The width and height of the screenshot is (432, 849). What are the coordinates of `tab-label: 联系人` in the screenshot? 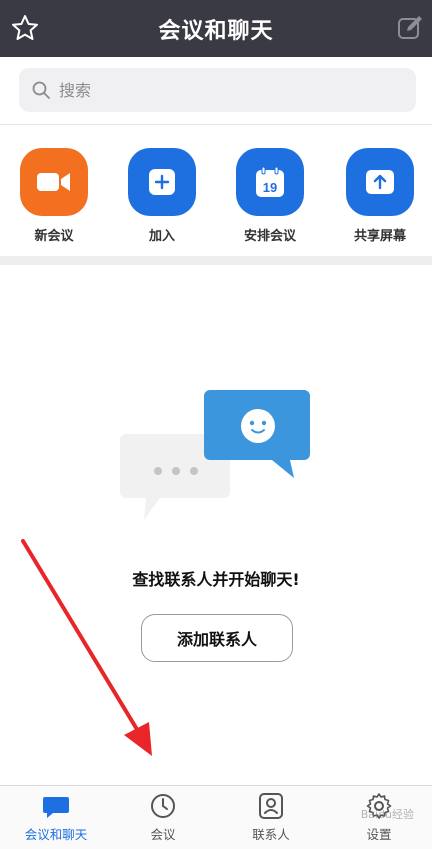 It's located at (271, 834).